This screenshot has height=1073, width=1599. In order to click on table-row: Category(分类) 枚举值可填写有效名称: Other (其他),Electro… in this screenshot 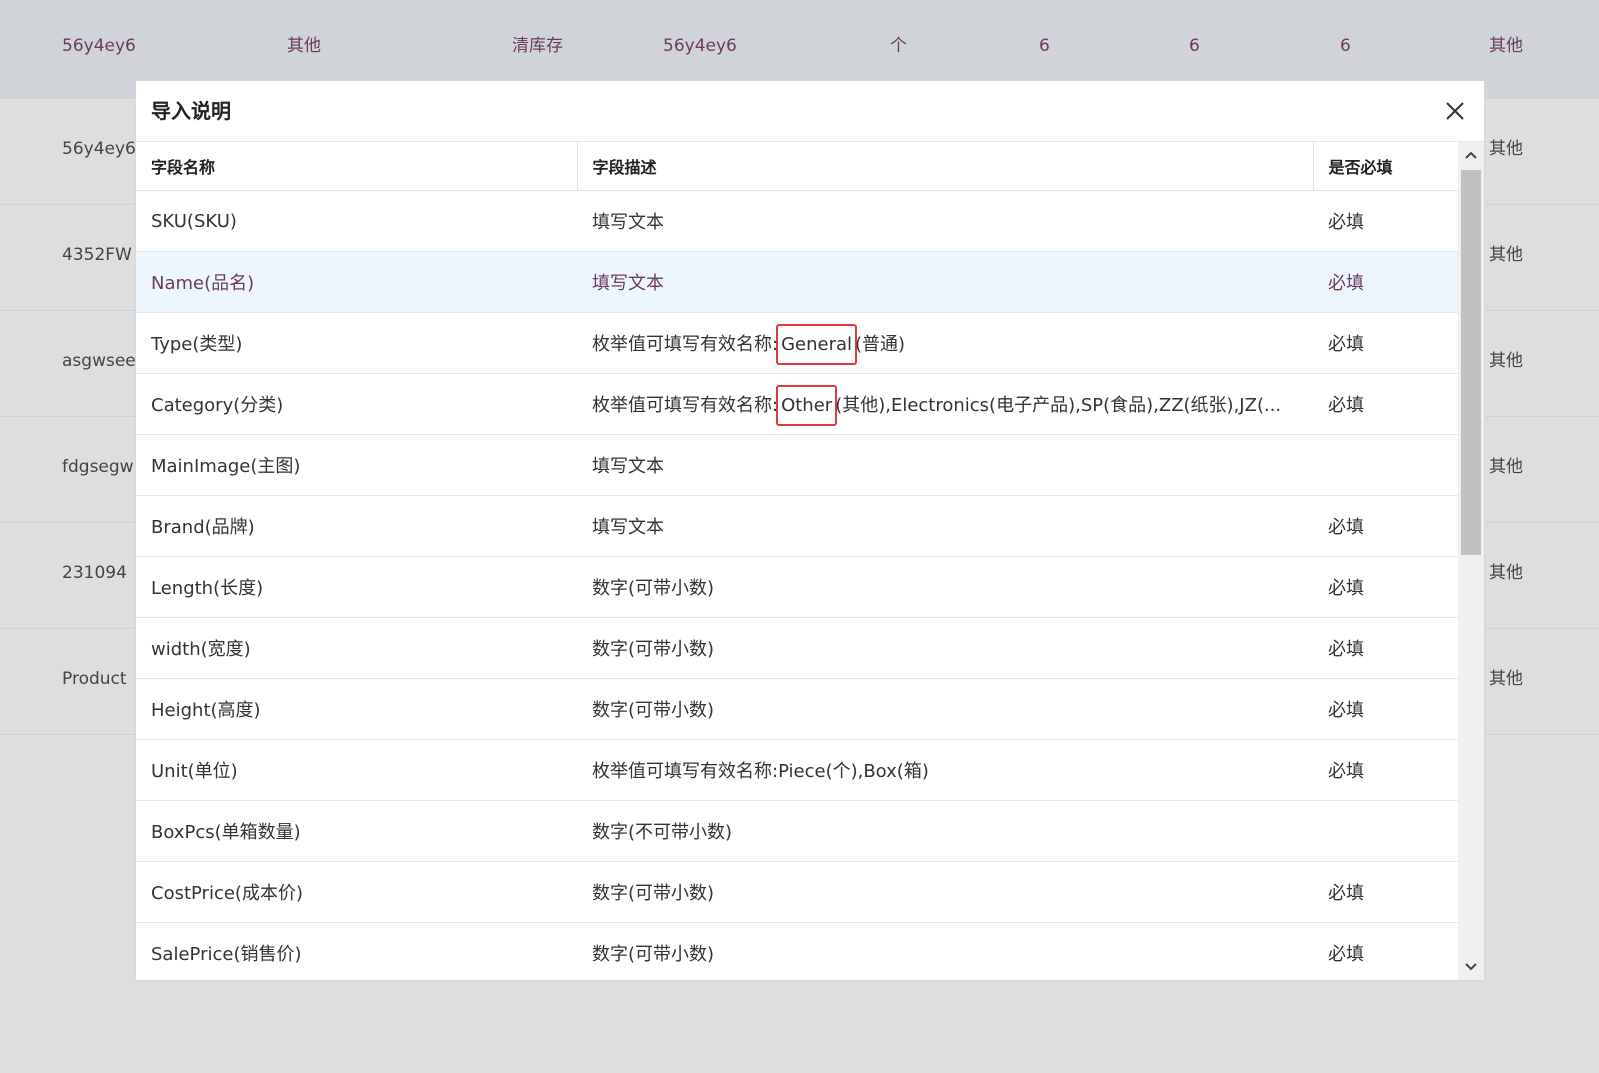, I will do `click(797, 404)`.